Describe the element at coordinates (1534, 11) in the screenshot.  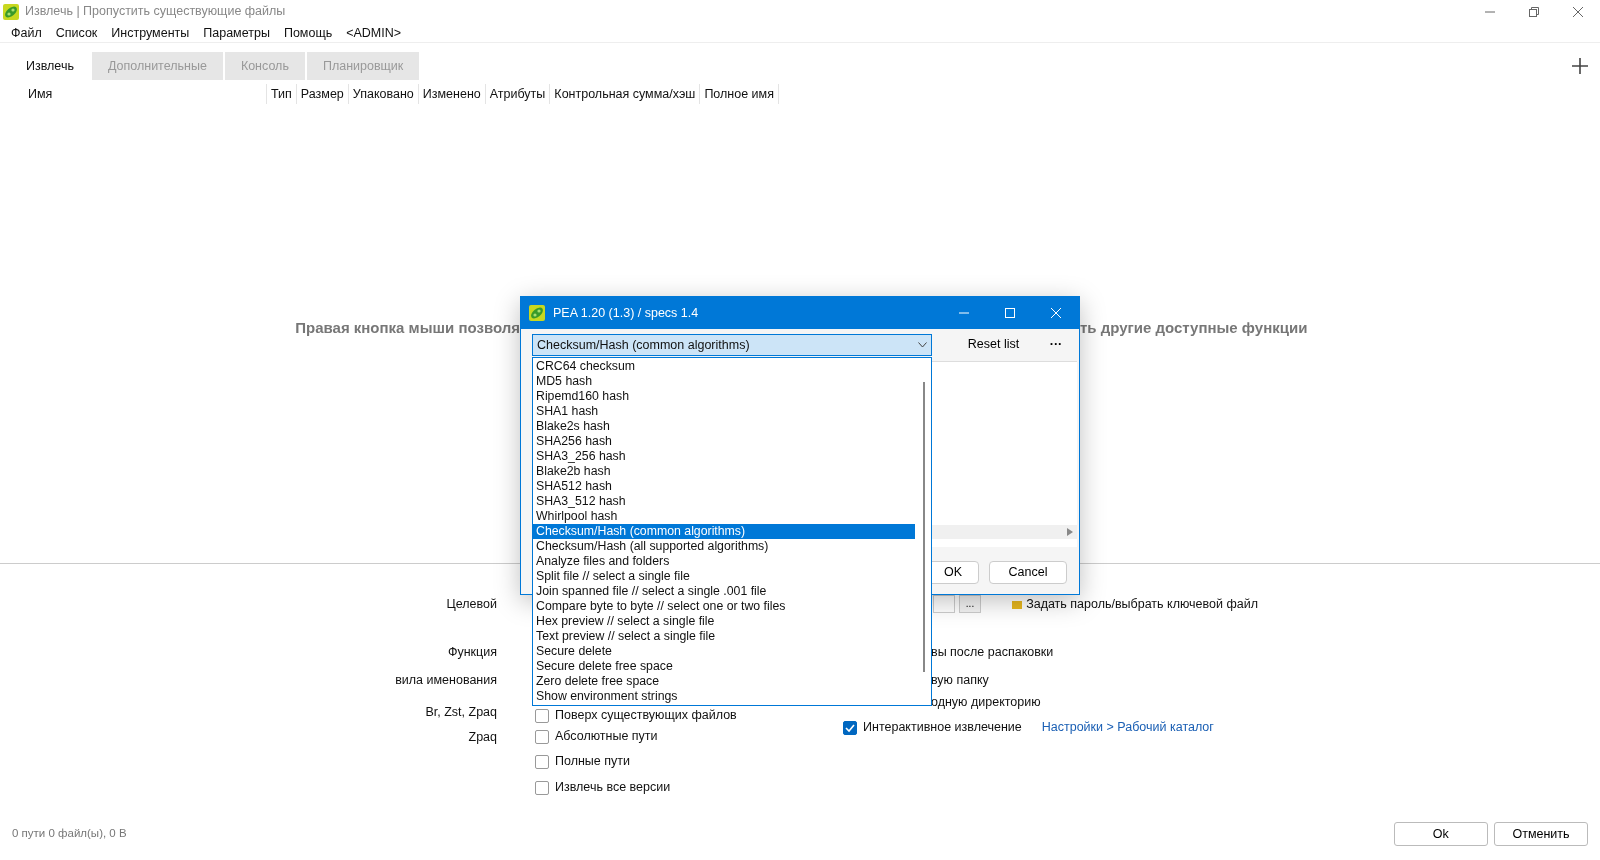
I see `restore-icon` at that location.